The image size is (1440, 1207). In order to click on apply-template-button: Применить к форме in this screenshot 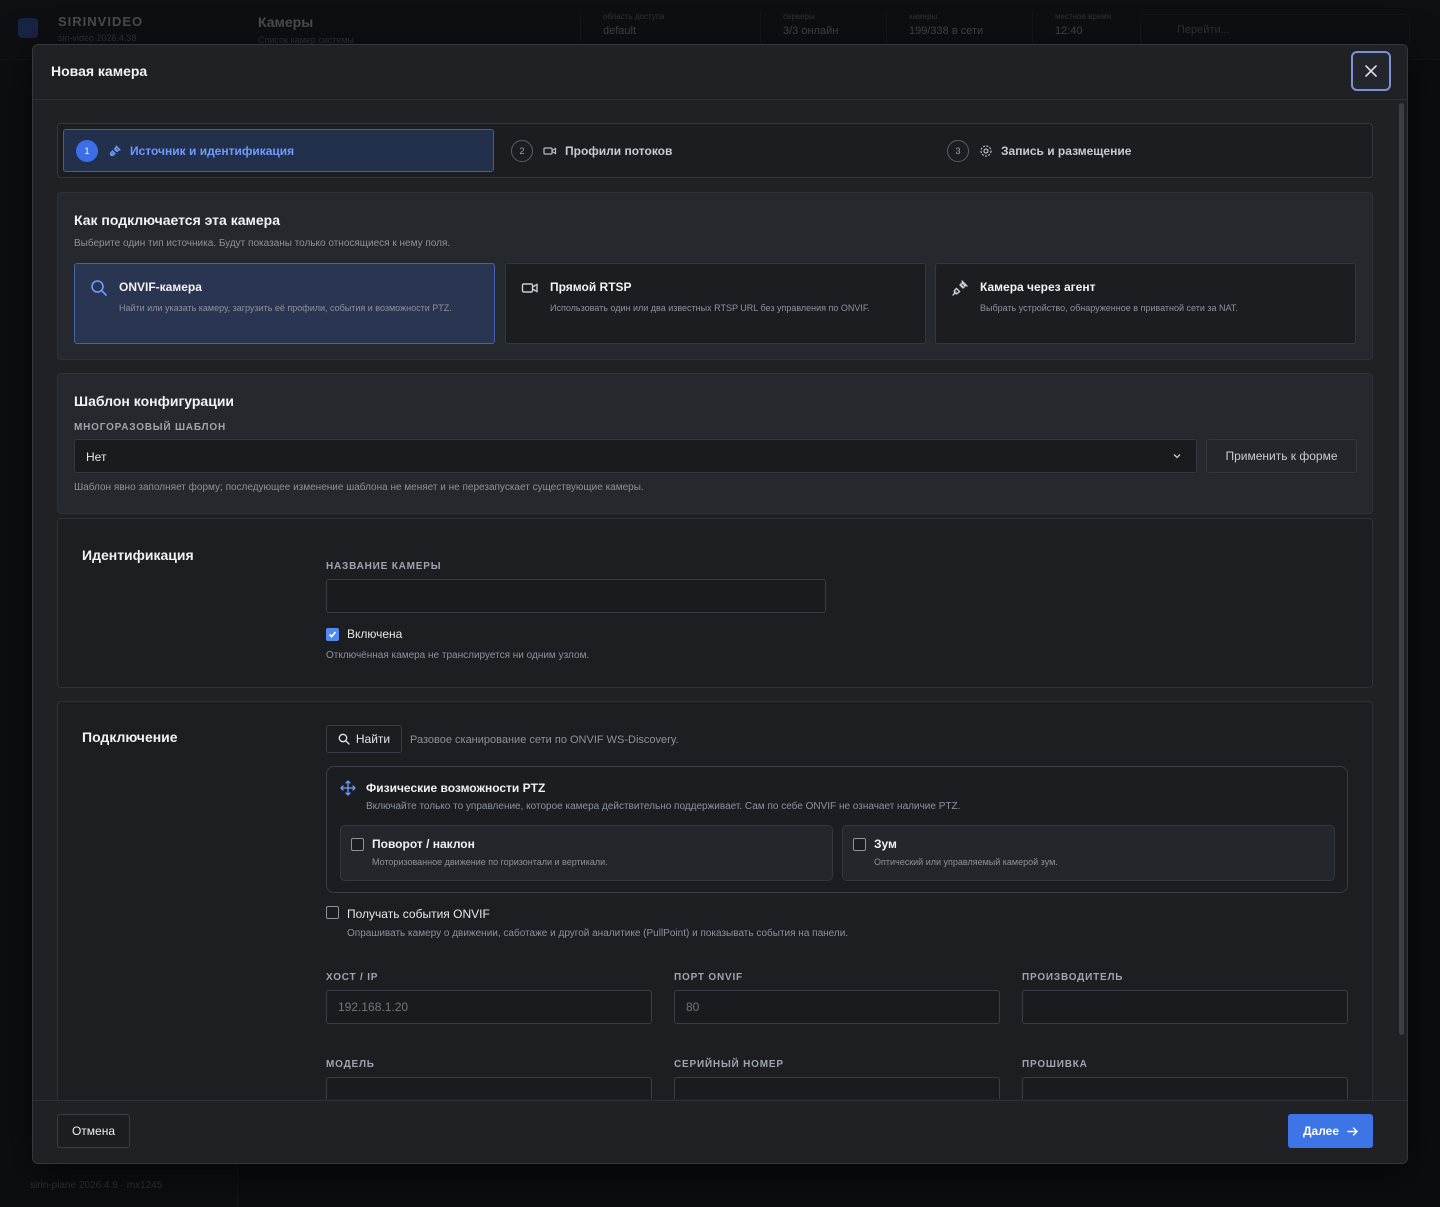, I will do `click(1281, 456)`.